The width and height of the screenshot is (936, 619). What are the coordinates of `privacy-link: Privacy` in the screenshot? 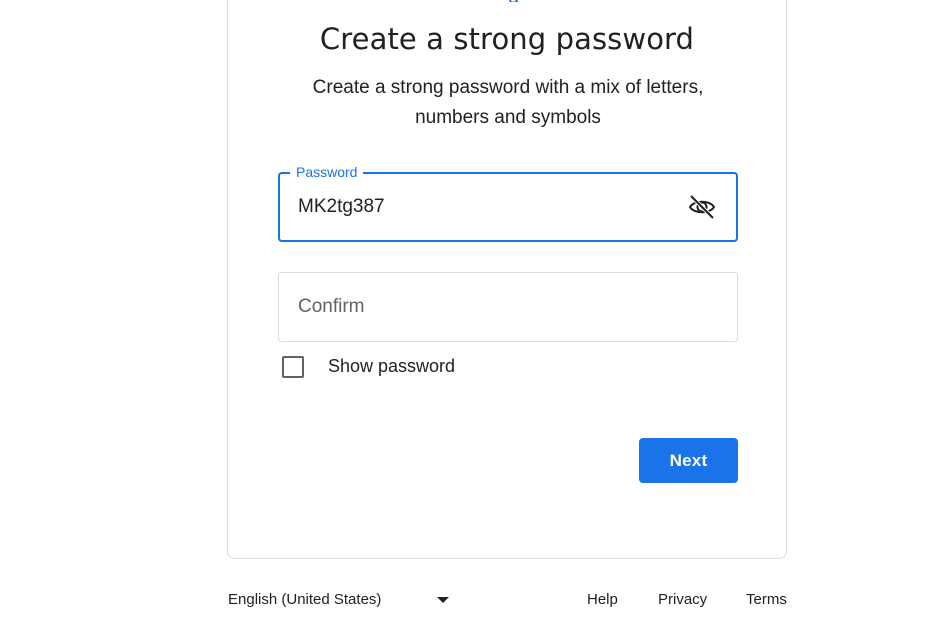 It's located at (682, 599).